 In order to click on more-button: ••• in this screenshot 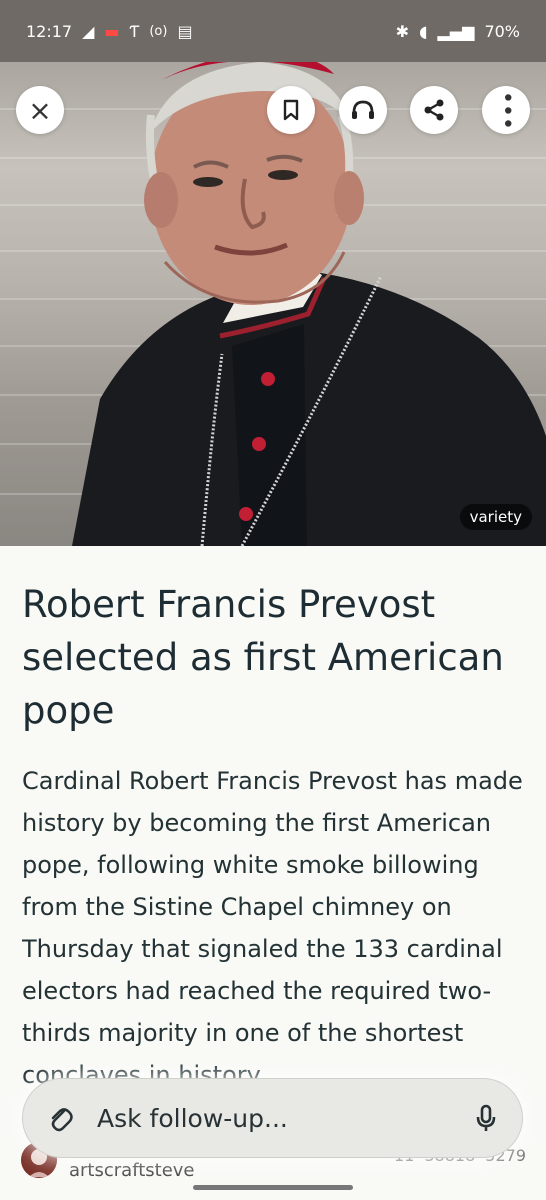, I will do `click(506, 110)`.